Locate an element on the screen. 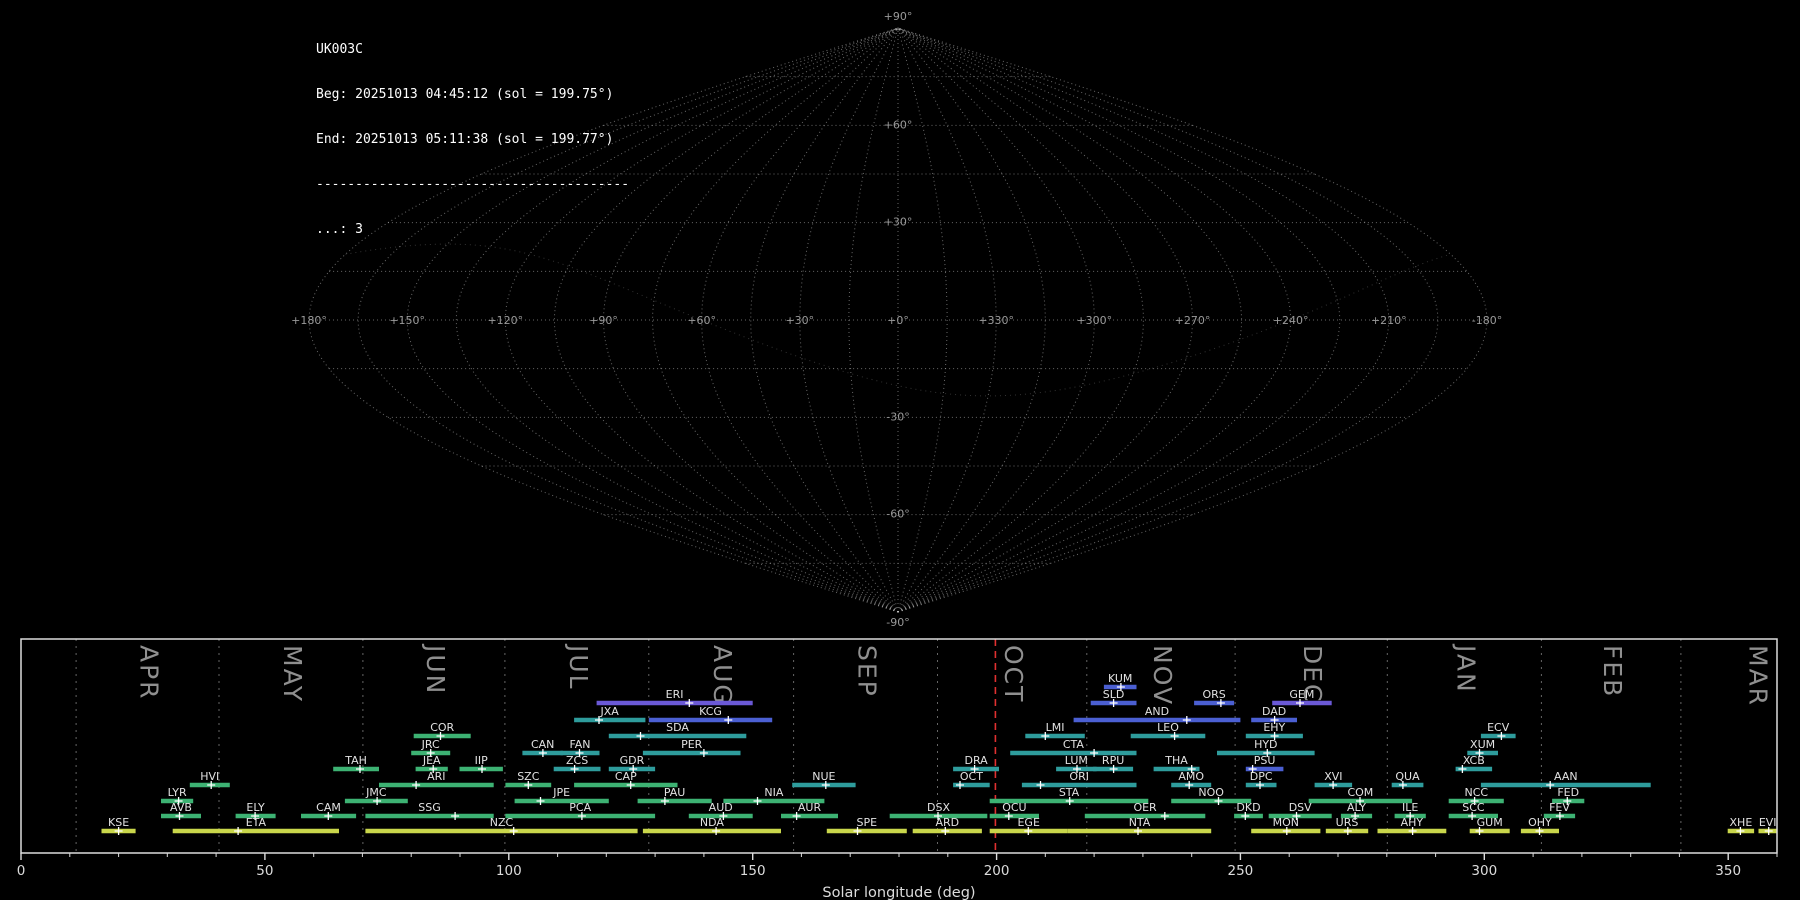 The width and height of the screenshot is (1800, 900). svg-text: AVB is located at coordinates (181, 807).